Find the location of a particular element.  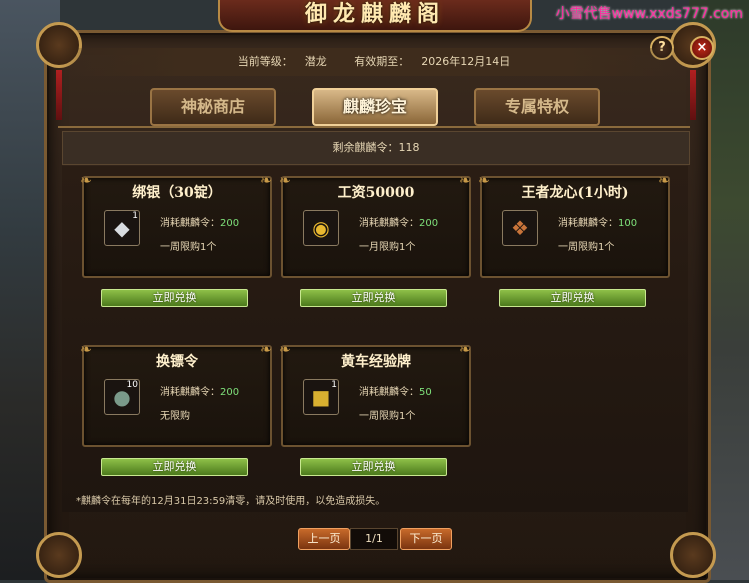

item-card: ❧ ❧ 黄车经验牌 ■ 1 消耗麒麟令：50 一周限购1个 is located at coordinates (375, 395).